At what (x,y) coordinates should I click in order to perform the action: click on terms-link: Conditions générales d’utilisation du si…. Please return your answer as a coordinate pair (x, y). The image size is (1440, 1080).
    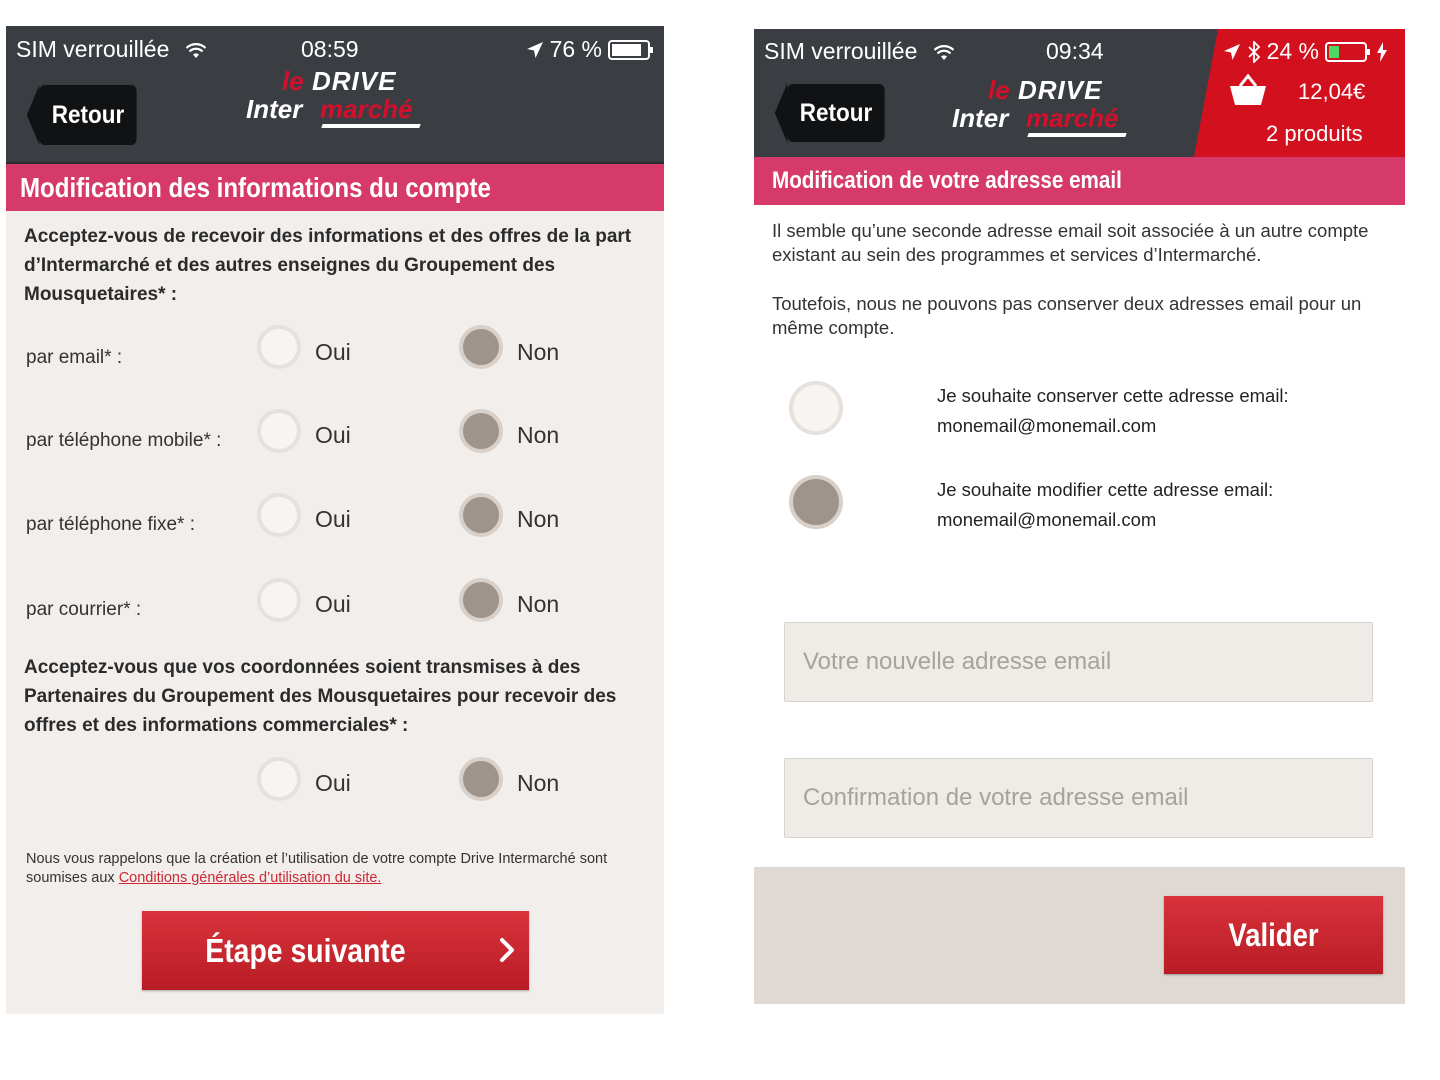
    Looking at the image, I should click on (250, 878).